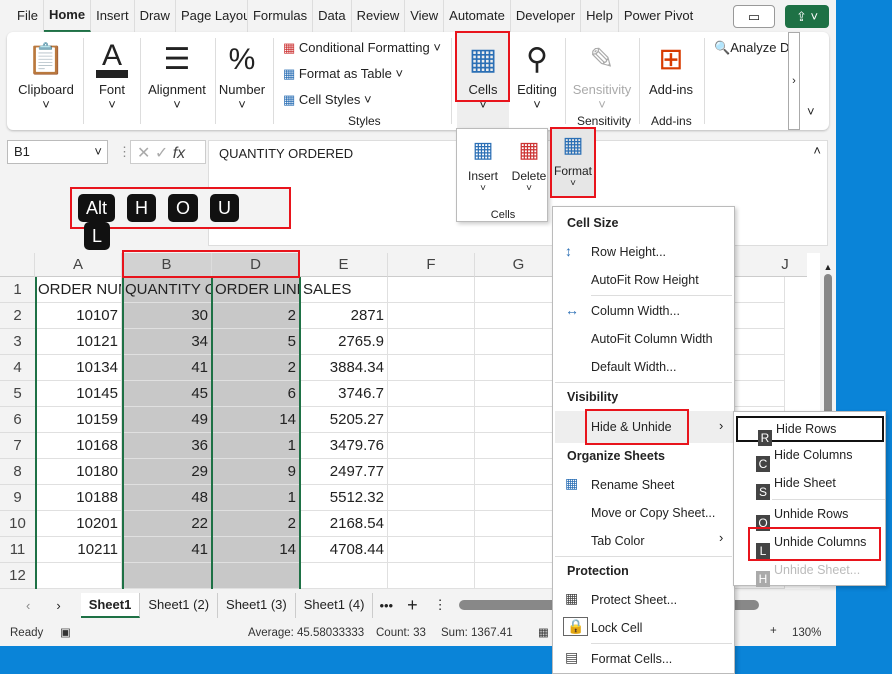 The width and height of the screenshot is (892, 674). Describe the element at coordinates (794, 81) in the screenshot. I see `ribbon-scroll-right: ›` at that location.